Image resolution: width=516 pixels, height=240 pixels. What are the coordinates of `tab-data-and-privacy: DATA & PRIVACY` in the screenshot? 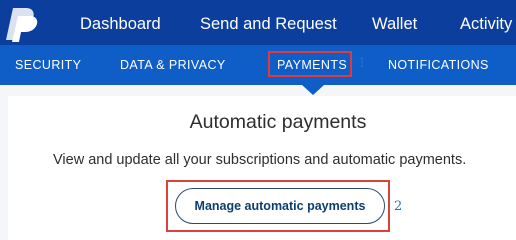 It's located at (173, 65).